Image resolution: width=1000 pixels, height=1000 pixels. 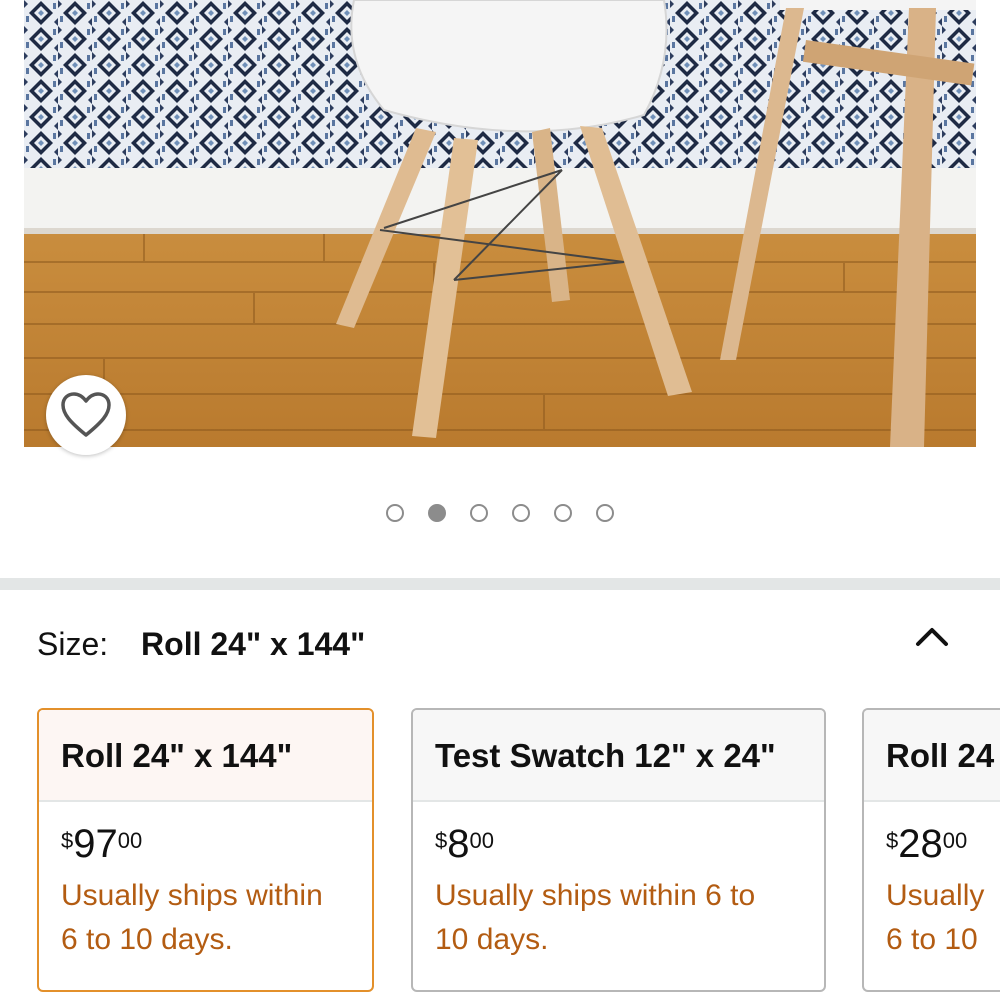 What do you see at coordinates (935, 918) in the screenshot?
I see `shipping-info: Usually 6 to 10` at bounding box center [935, 918].